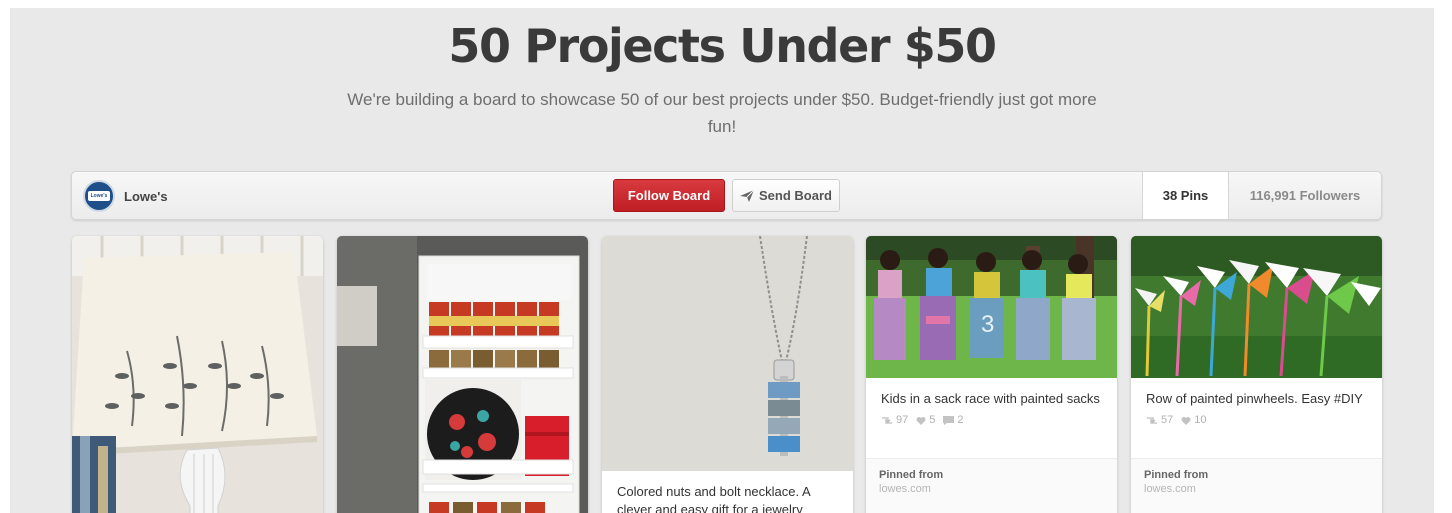  I want to click on follow-board-button: Follow Board, so click(669, 195).